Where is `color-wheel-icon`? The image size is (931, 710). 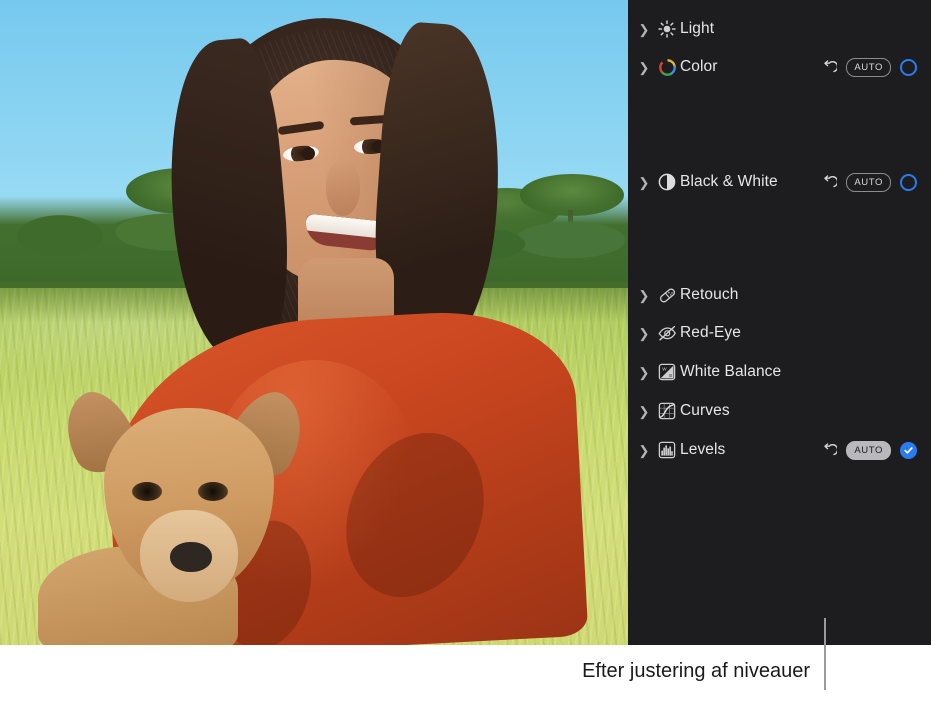 color-wheel-icon is located at coordinates (667, 67).